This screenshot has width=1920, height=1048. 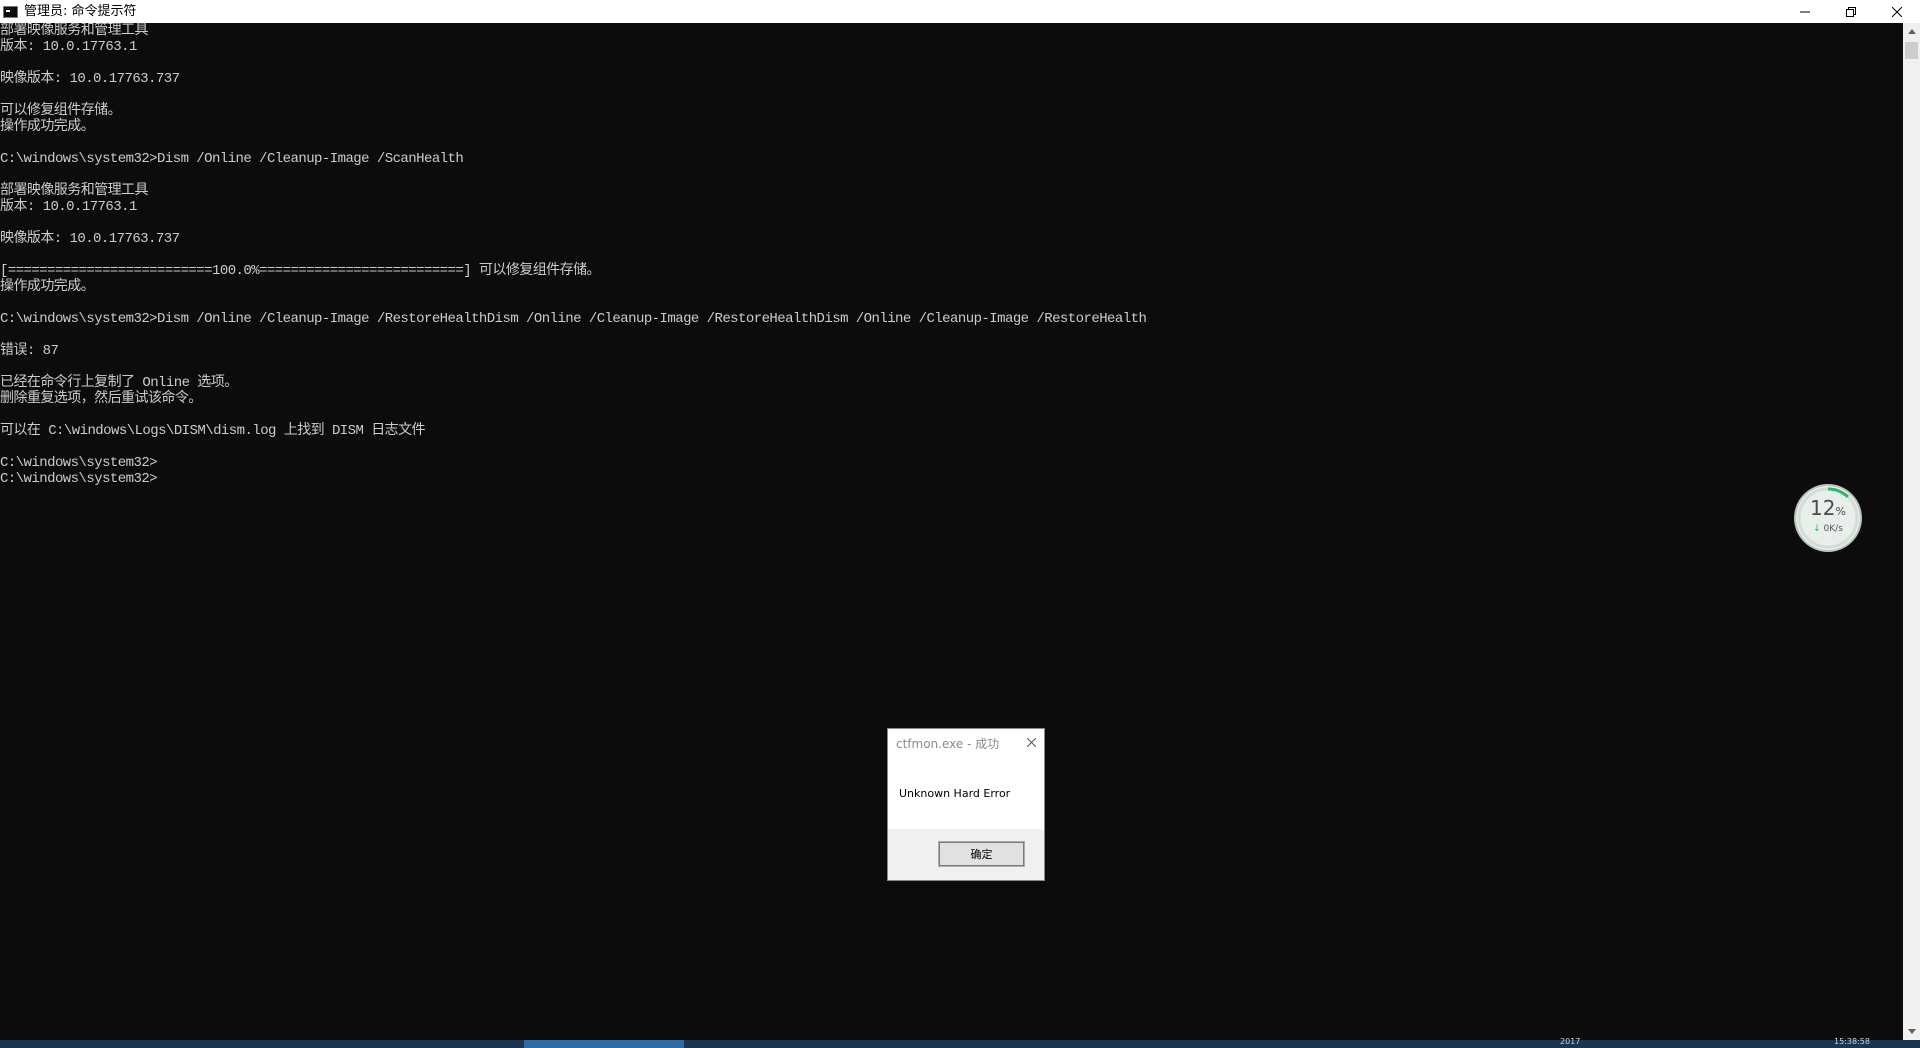 What do you see at coordinates (960, 11) in the screenshot?
I see `title-bar: 管理员: 命令提示符` at bounding box center [960, 11].